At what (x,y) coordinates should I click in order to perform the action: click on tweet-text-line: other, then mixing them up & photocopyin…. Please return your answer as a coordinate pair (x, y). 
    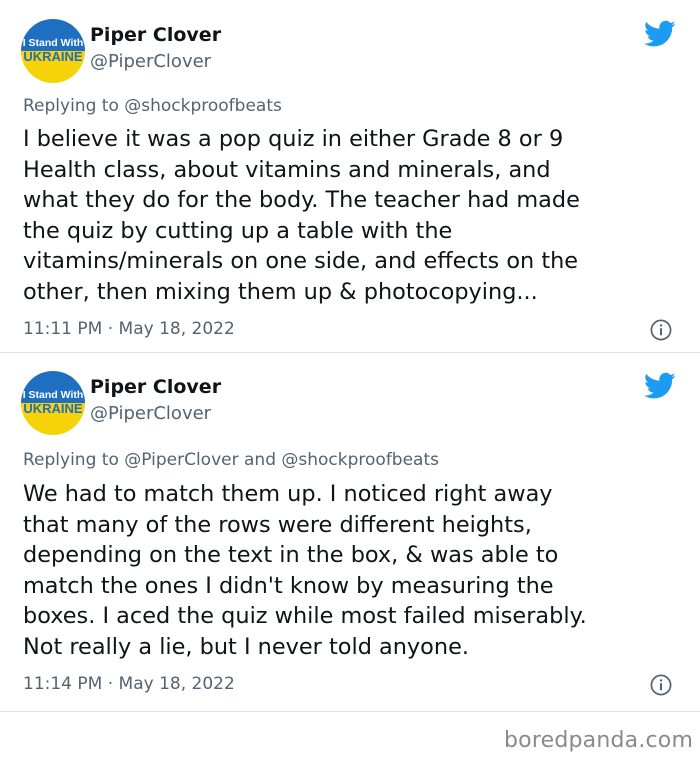
    Looking at the image, I should click on (280, 291).